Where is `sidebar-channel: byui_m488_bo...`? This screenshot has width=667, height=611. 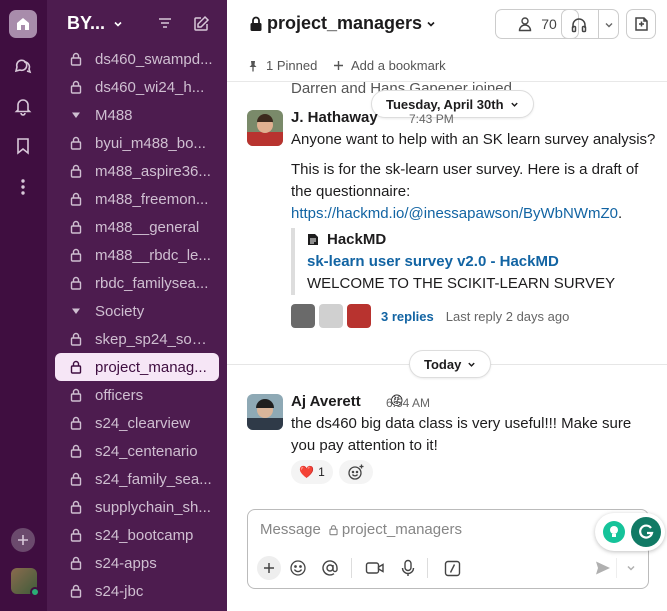
sidebar-channel: byui_m488_bo... is located at coordinates (137, 143).